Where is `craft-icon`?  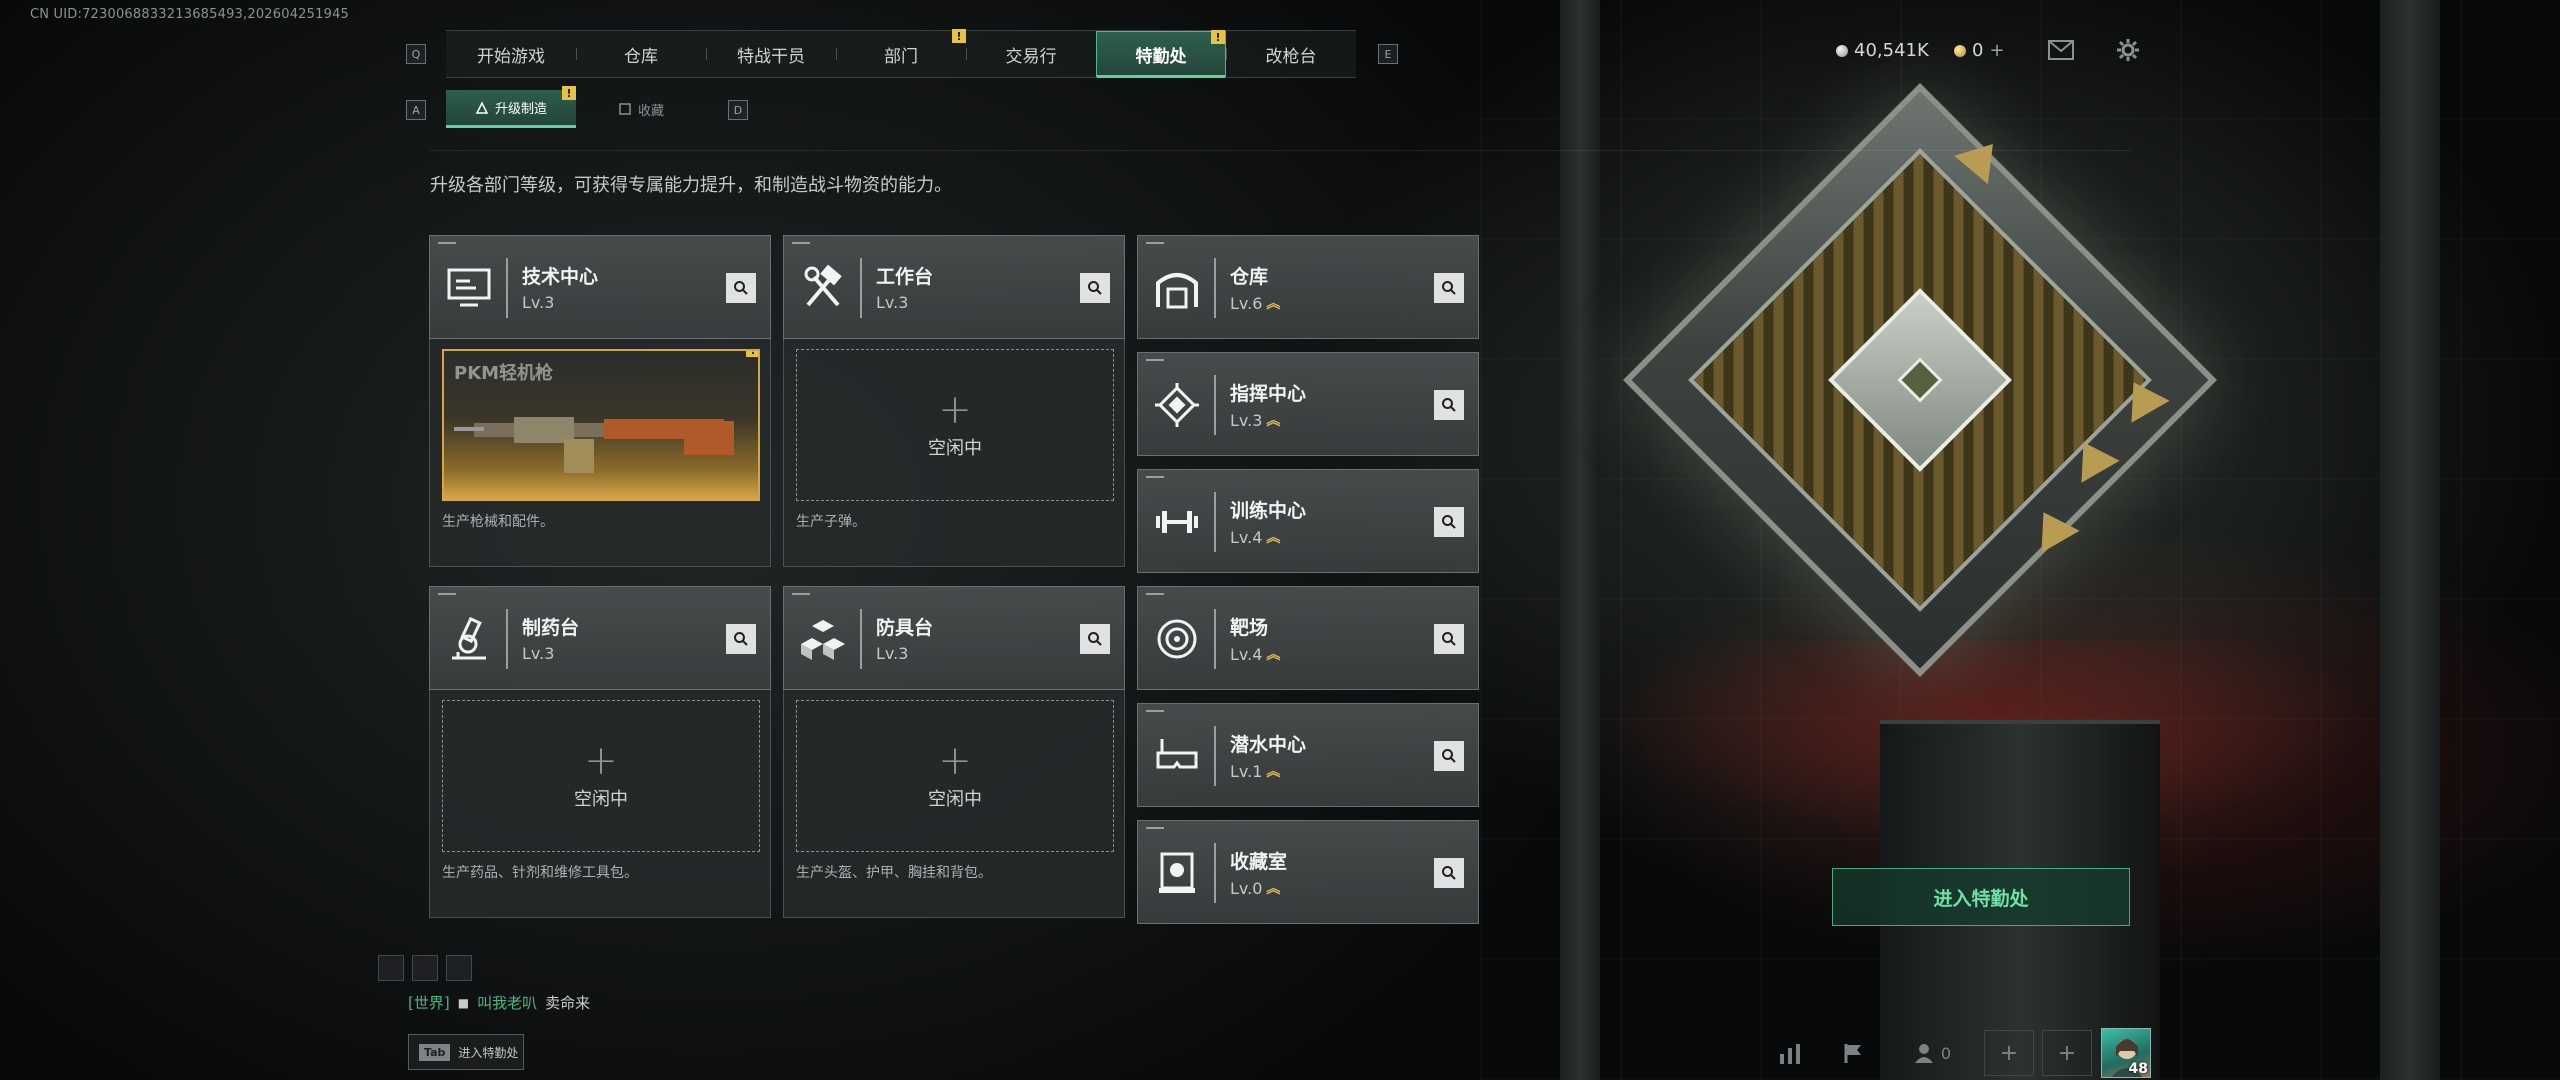 craft-icon is located at coordinates (482, 107).